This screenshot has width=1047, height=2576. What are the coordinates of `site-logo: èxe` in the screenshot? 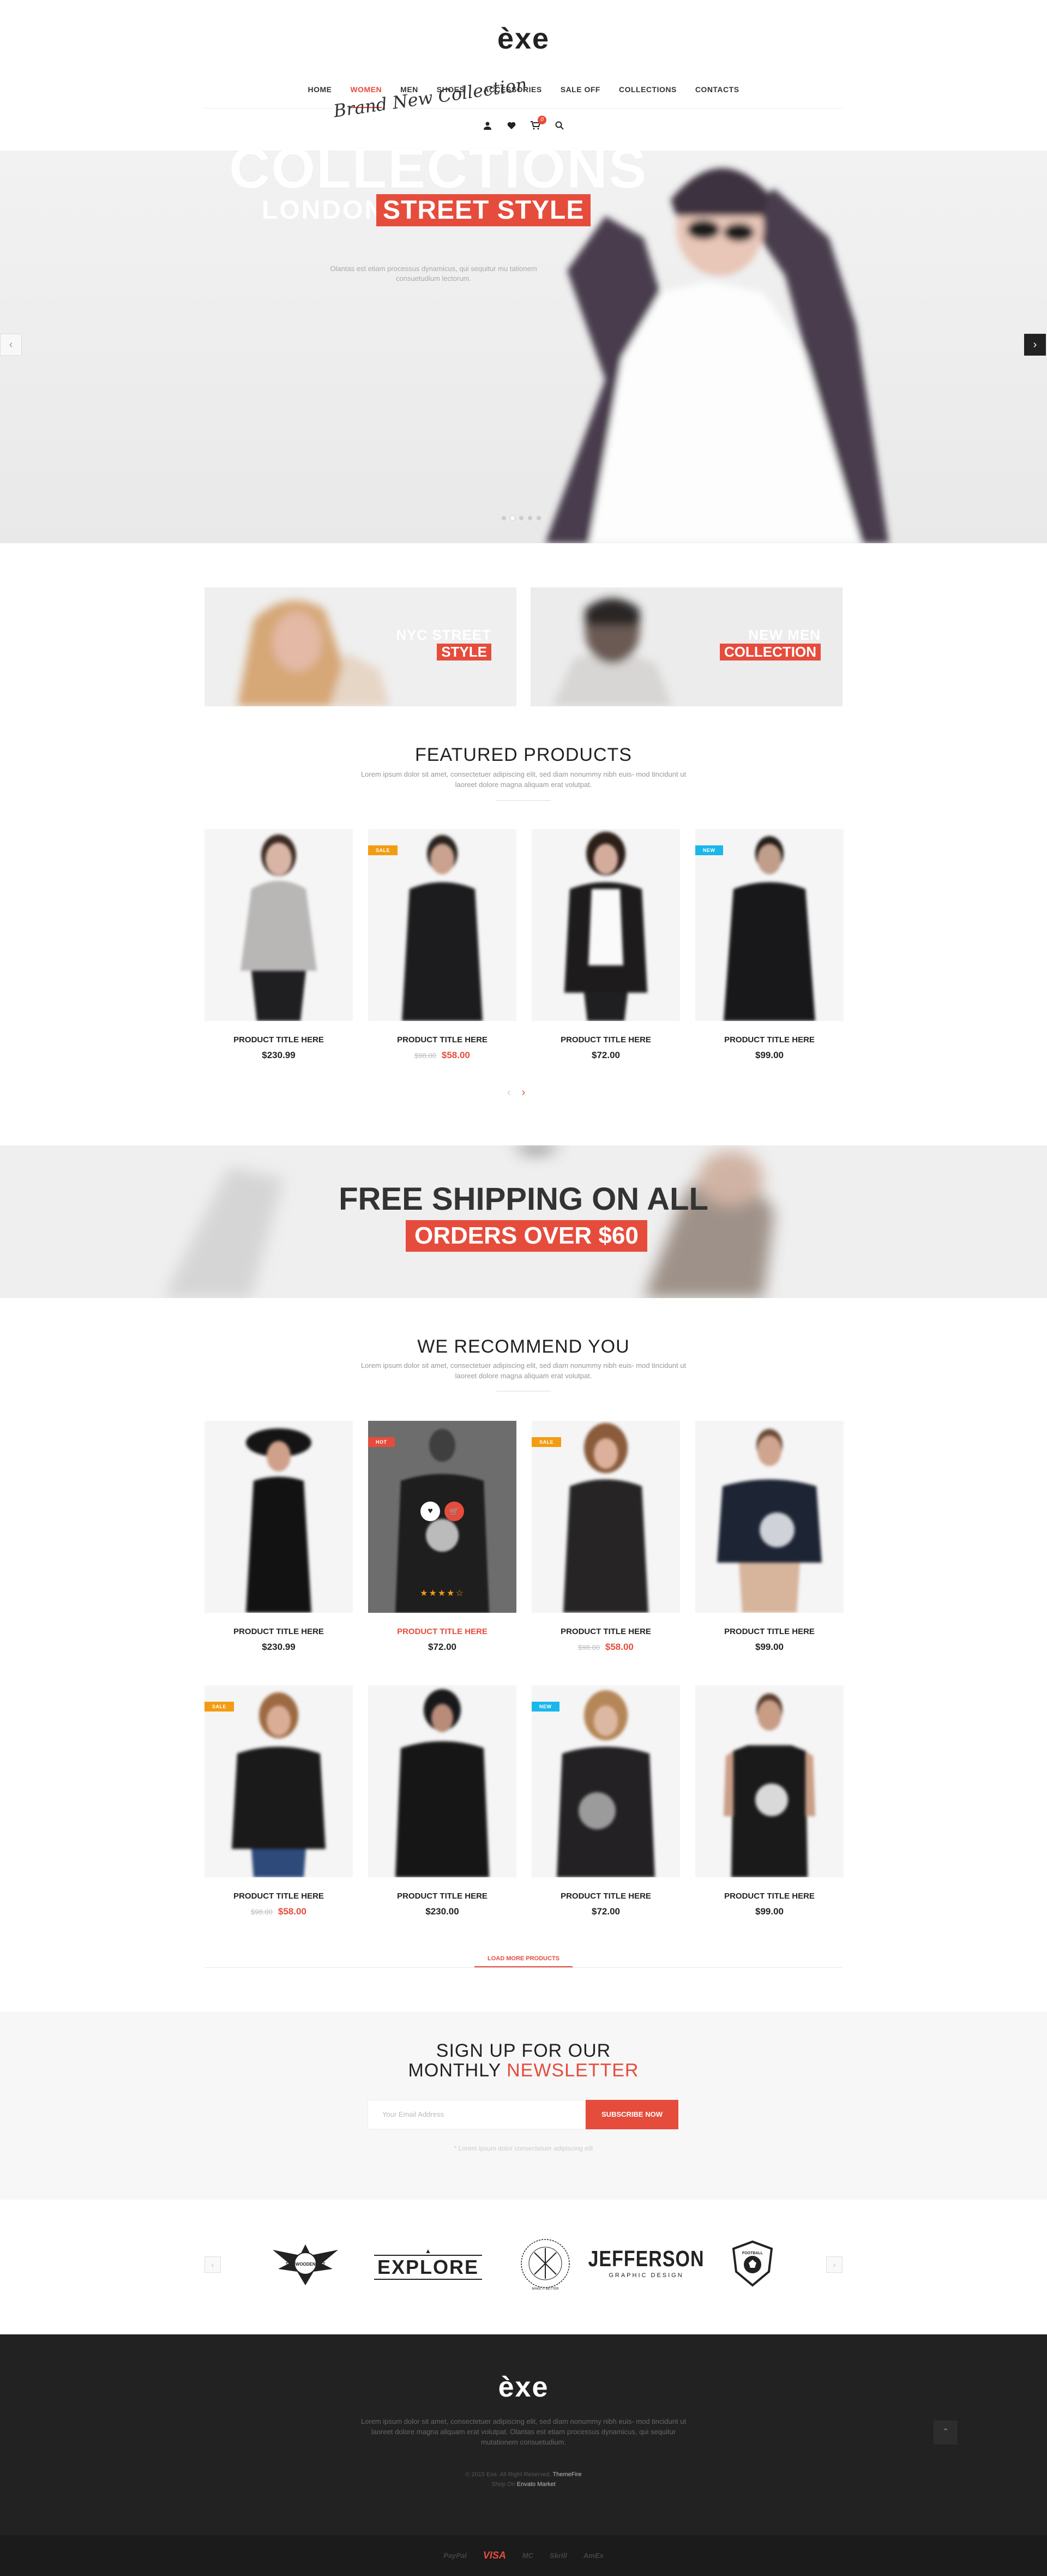 It's located at (523, 39).